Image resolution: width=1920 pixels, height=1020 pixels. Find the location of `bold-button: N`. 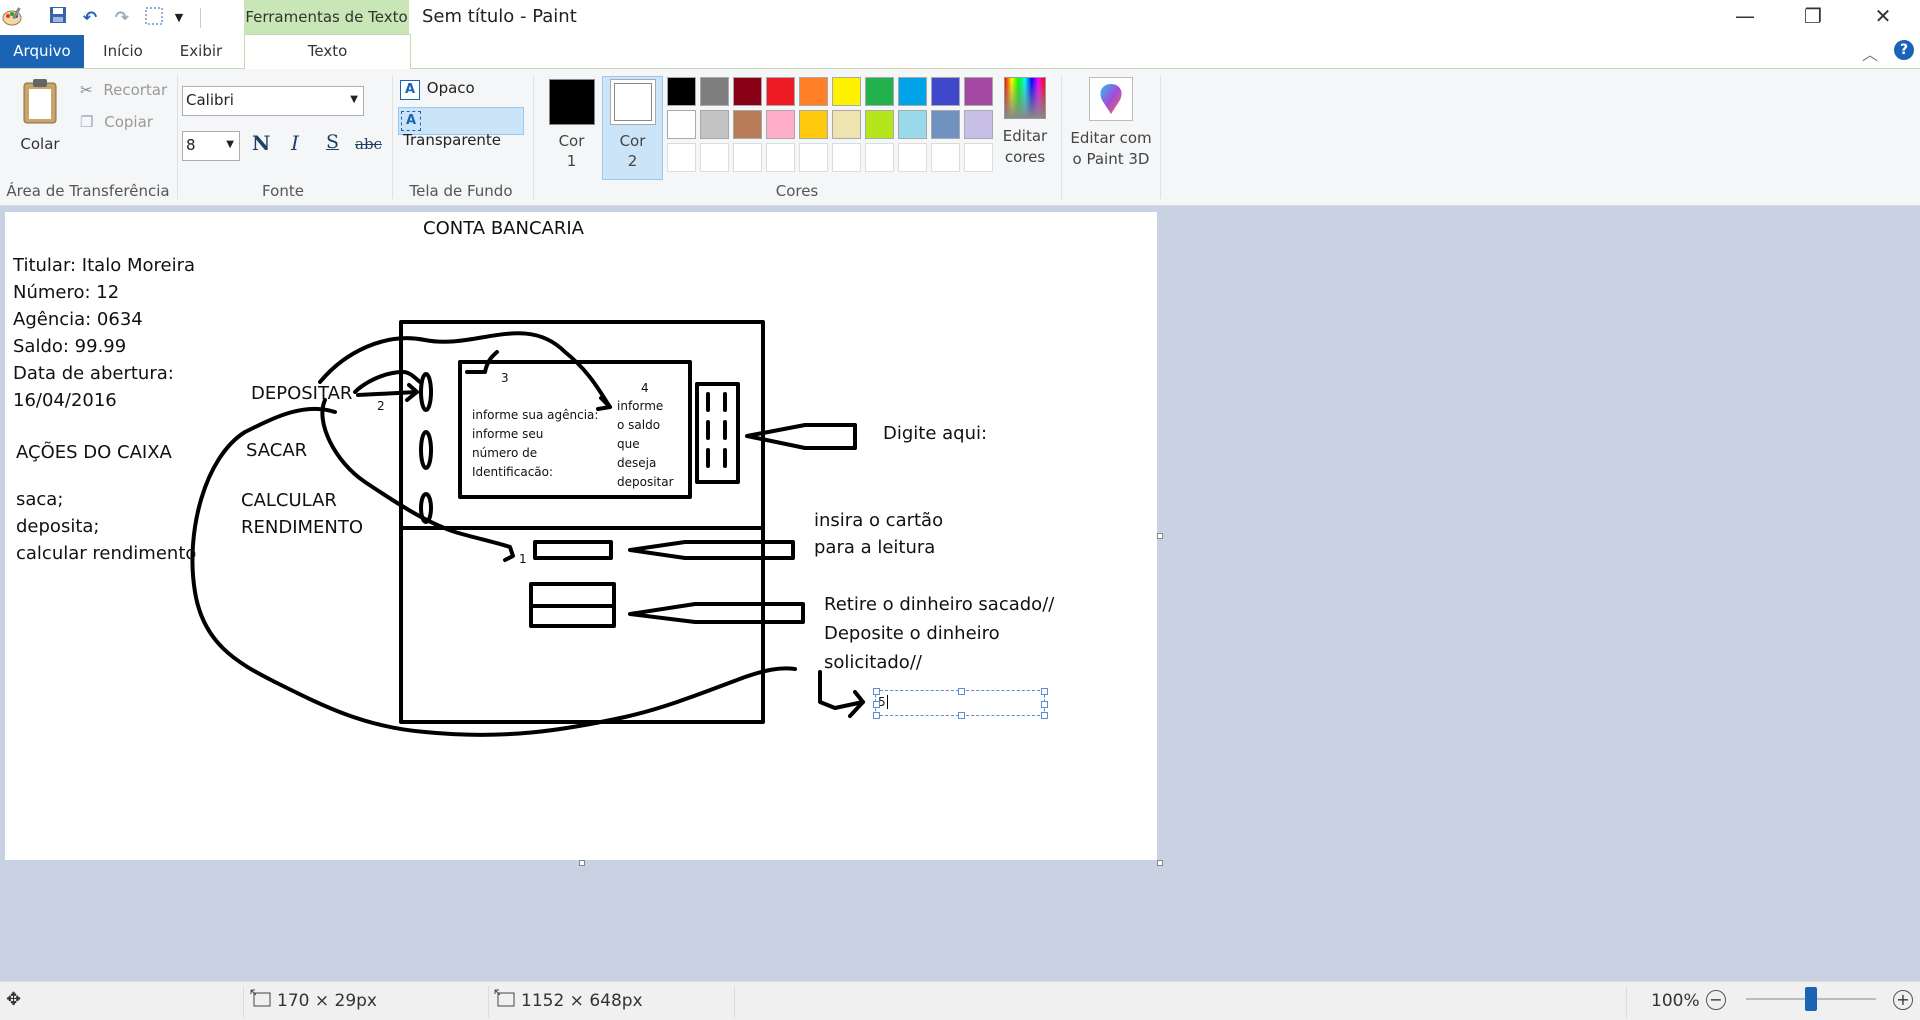

bold-button: N is located at coordinates (261, 143).